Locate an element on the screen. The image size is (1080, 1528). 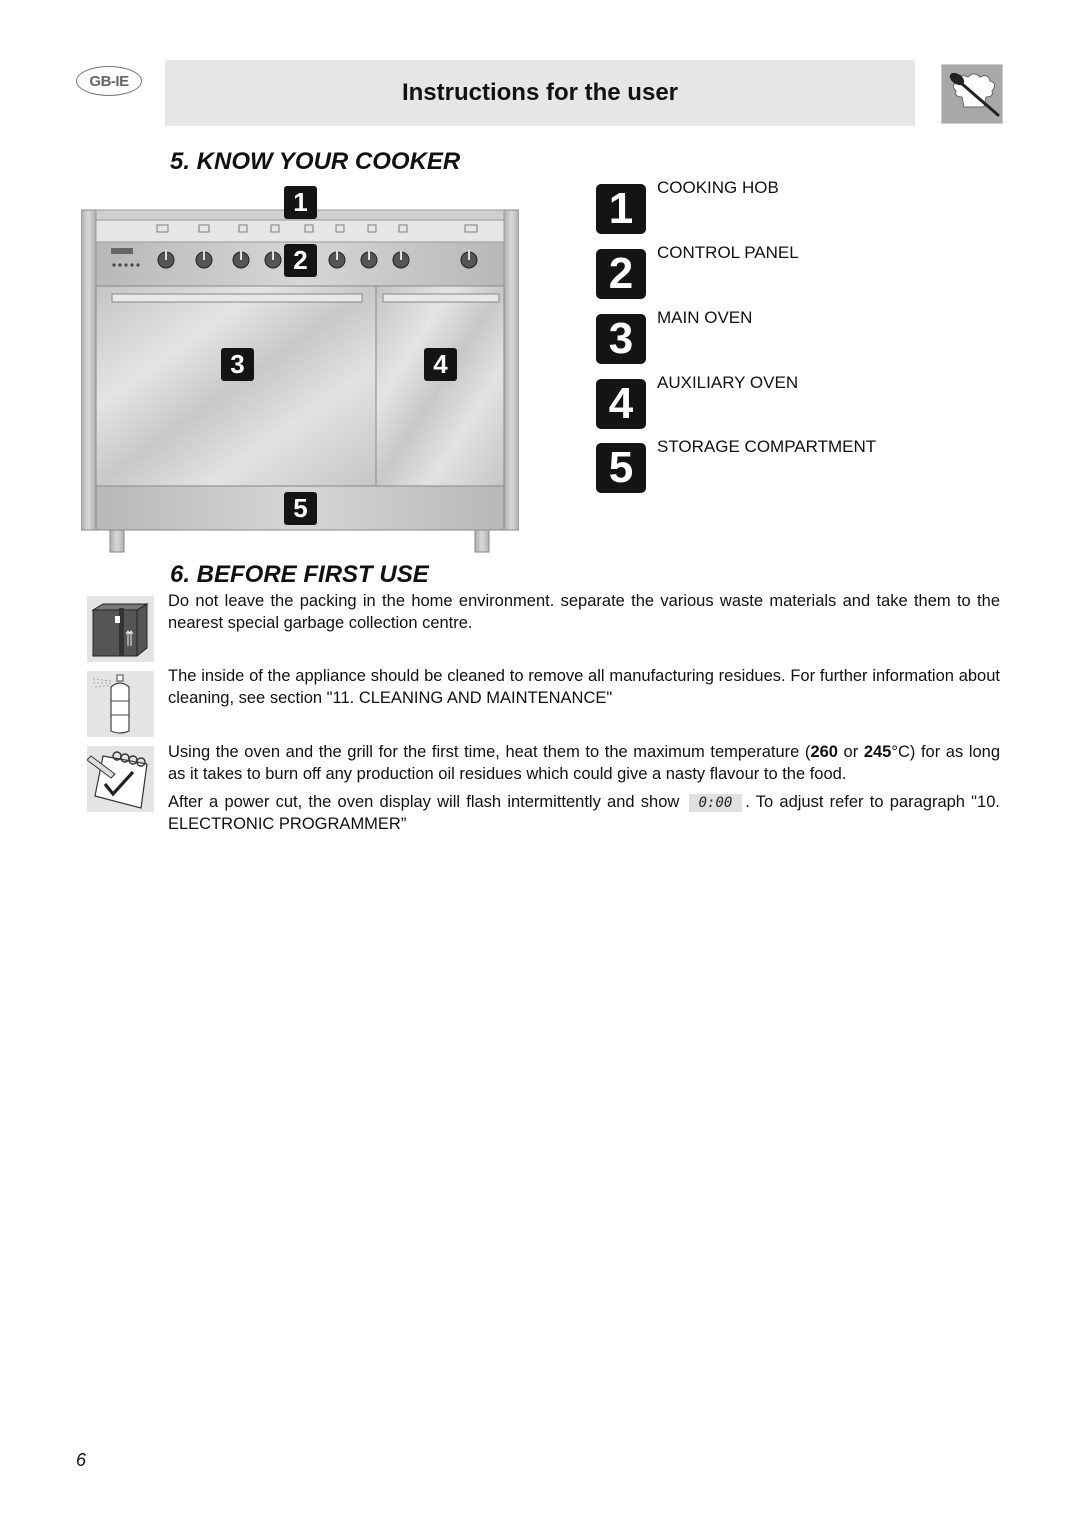
page-header-title: Instructions for the user is located at coordinates (540, 92).